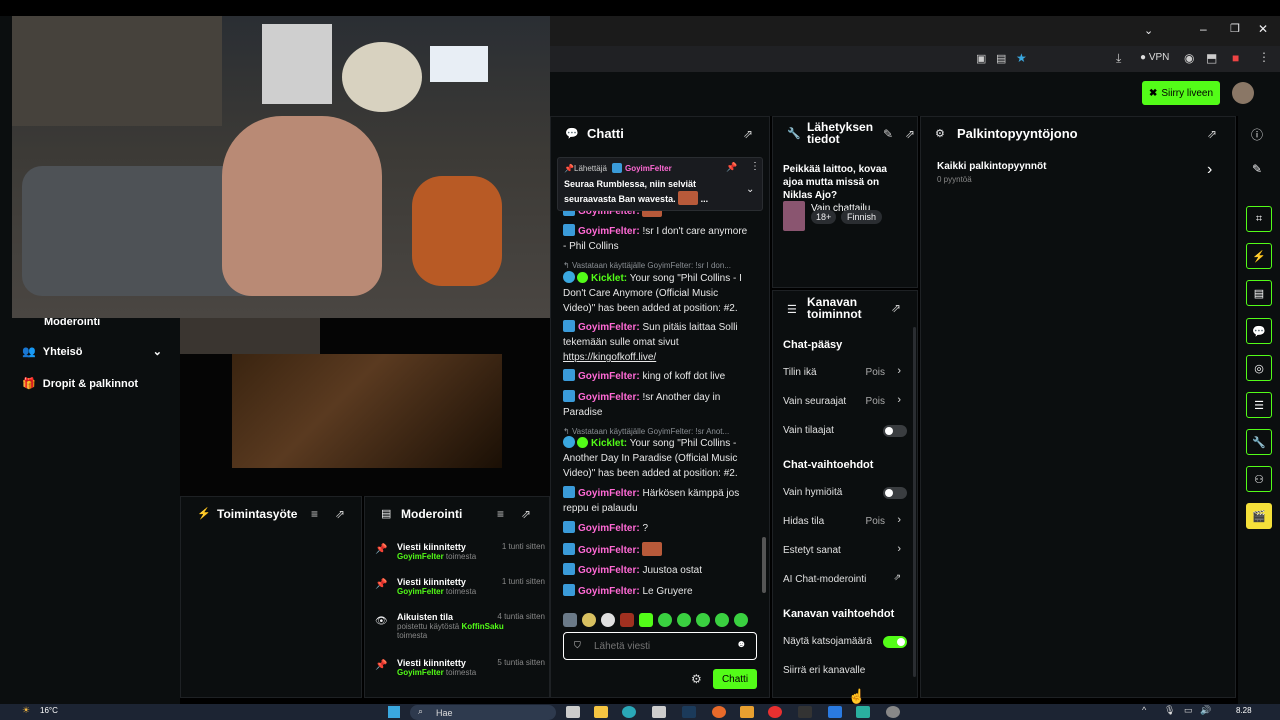  Describe the element at coordinates (1263, 29) in the screenshot. I see `close-icon: ✕` at that location.